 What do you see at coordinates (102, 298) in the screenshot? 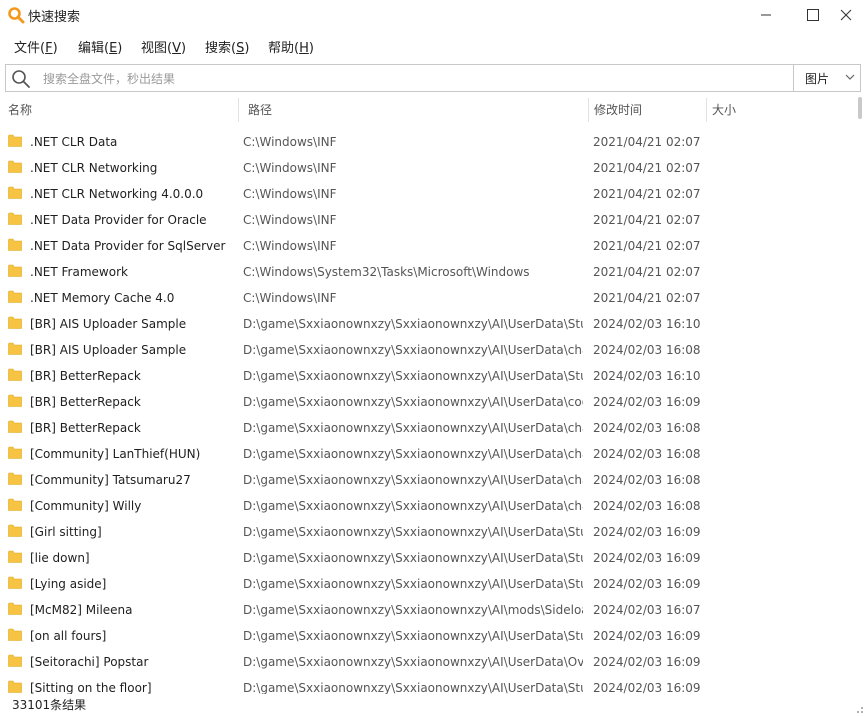
I see `cell-name: .NET Memory Cache 4.0` at bounding box center [102, 298].